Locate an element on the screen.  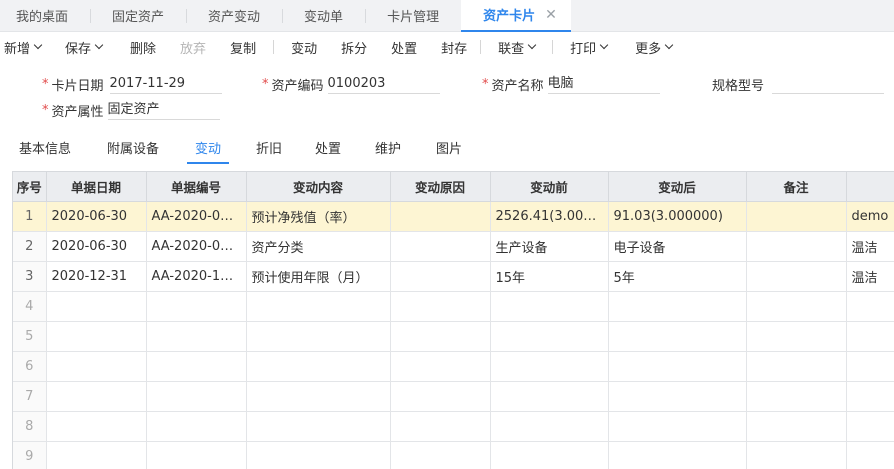
asset-attr-input: 固定资产 is located at coordinates (163, 110).